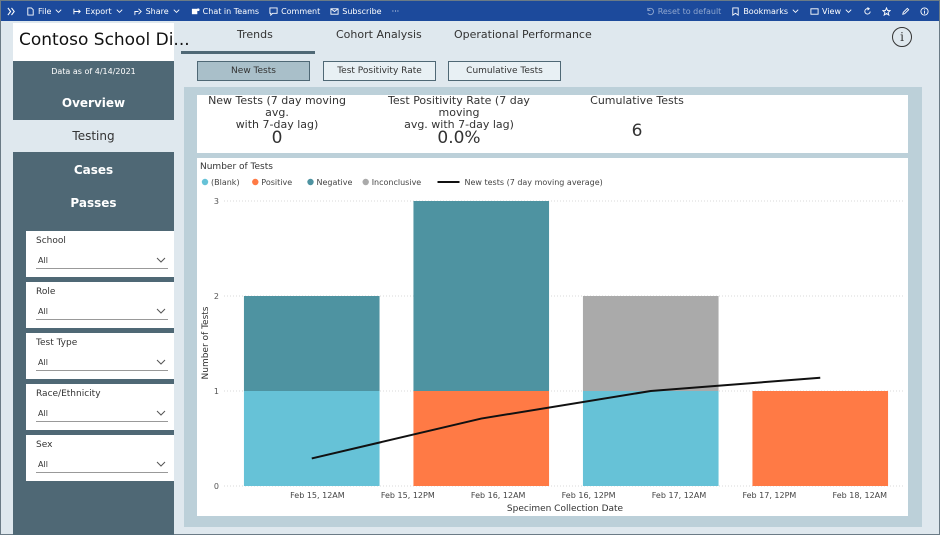 The image size is (940, 535). Describe the element at coordinates (689, 11) in the screenshot. I see `reset-label: Reset to default` at that location.